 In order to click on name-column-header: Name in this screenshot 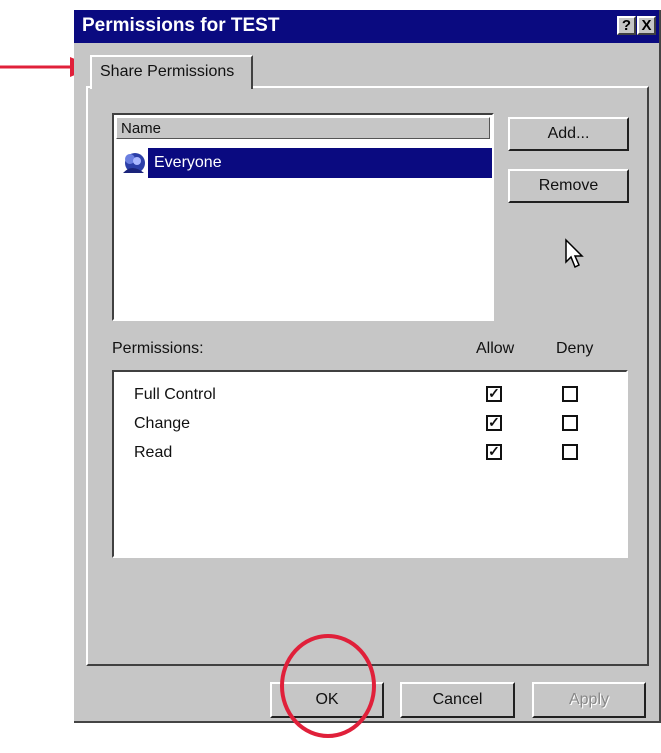, I will do `click(303, 128)`.